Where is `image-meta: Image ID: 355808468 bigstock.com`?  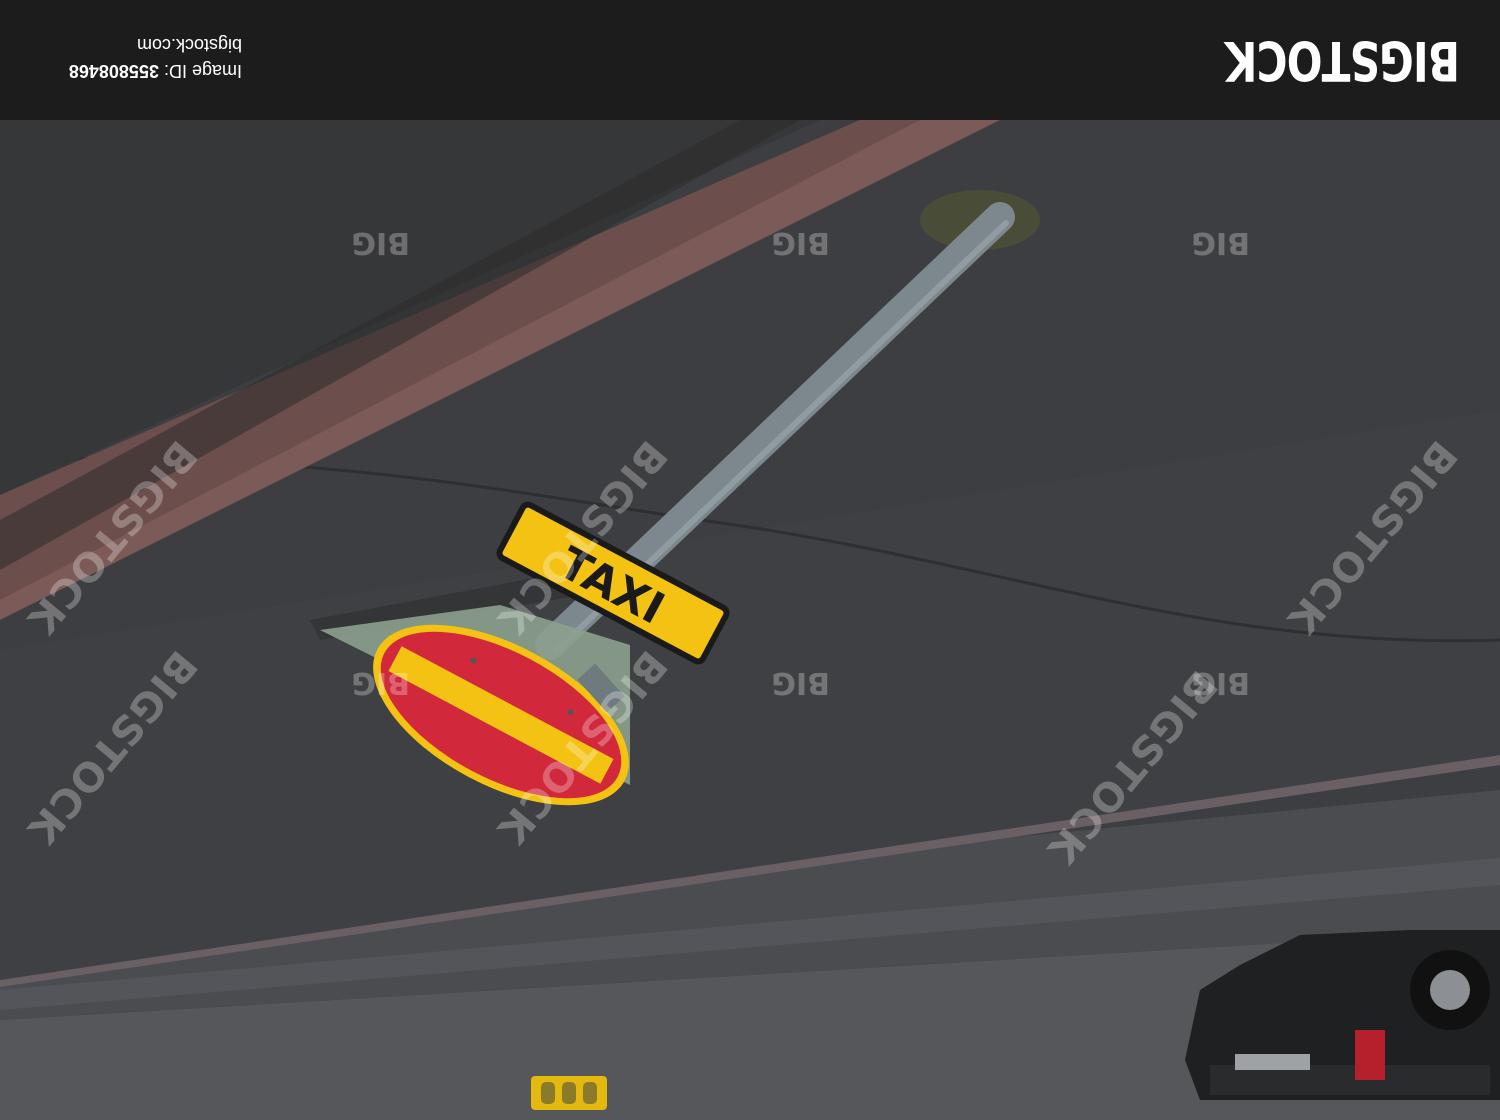 image-meta: Image ID: 355808468 bigstock.com is located at coordinates (134, 58).